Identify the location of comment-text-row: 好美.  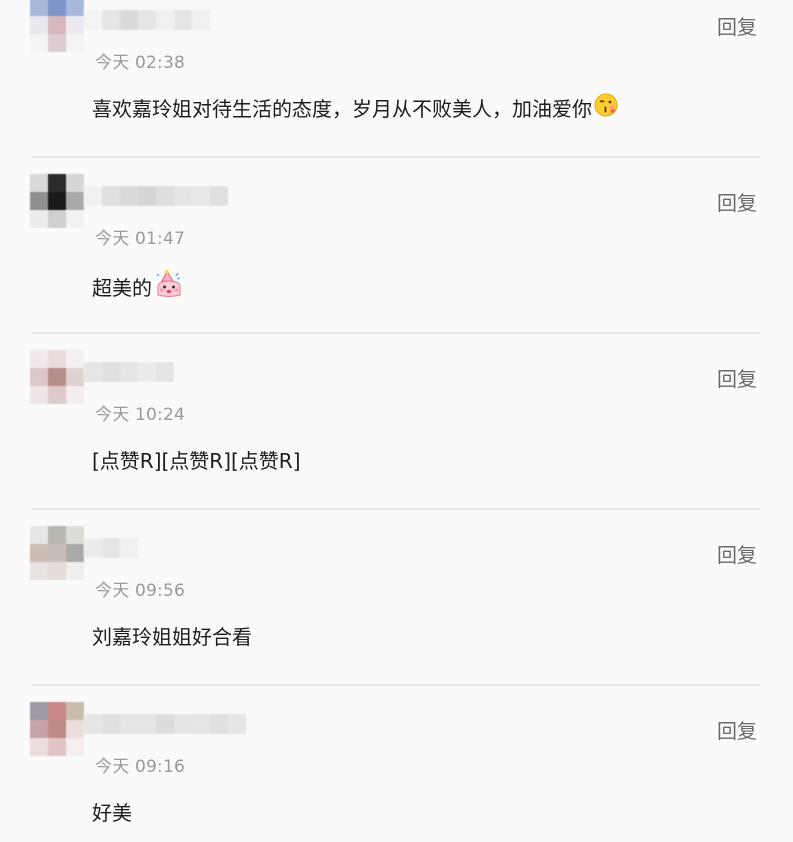
(112, 811).